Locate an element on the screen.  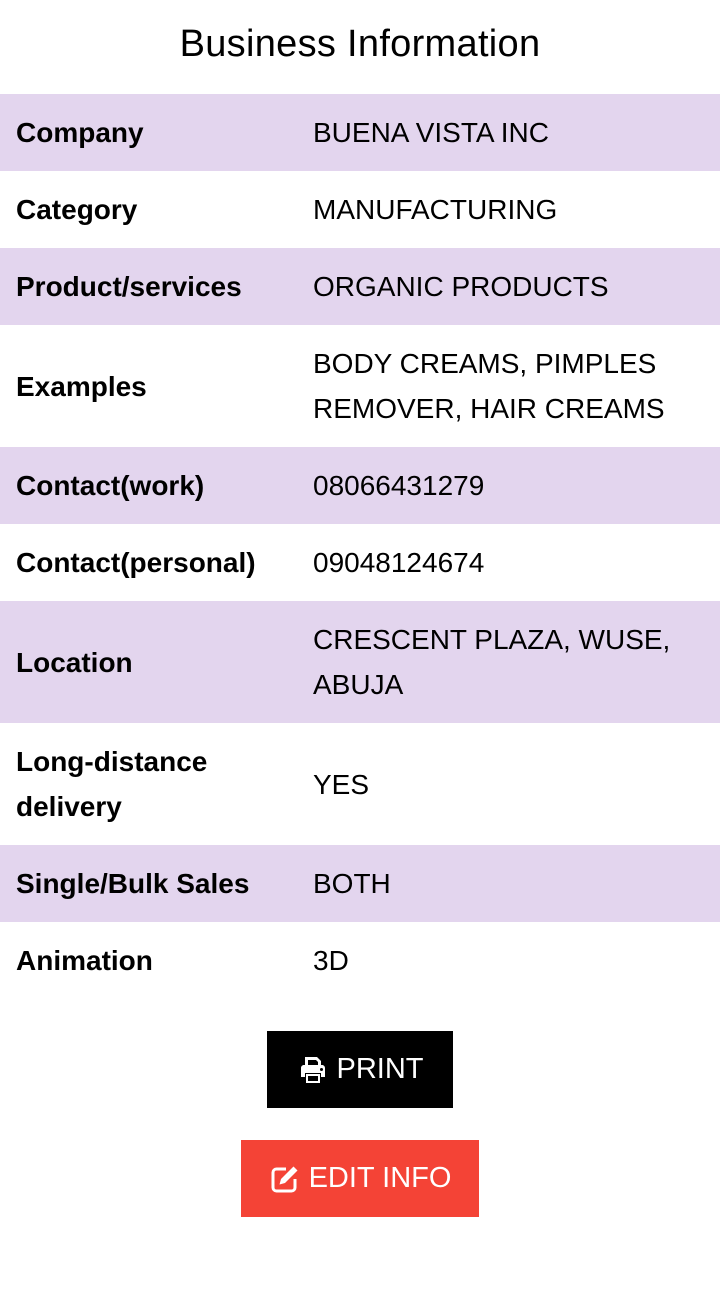
row-value: 3D is located at coordinates (331, 960).